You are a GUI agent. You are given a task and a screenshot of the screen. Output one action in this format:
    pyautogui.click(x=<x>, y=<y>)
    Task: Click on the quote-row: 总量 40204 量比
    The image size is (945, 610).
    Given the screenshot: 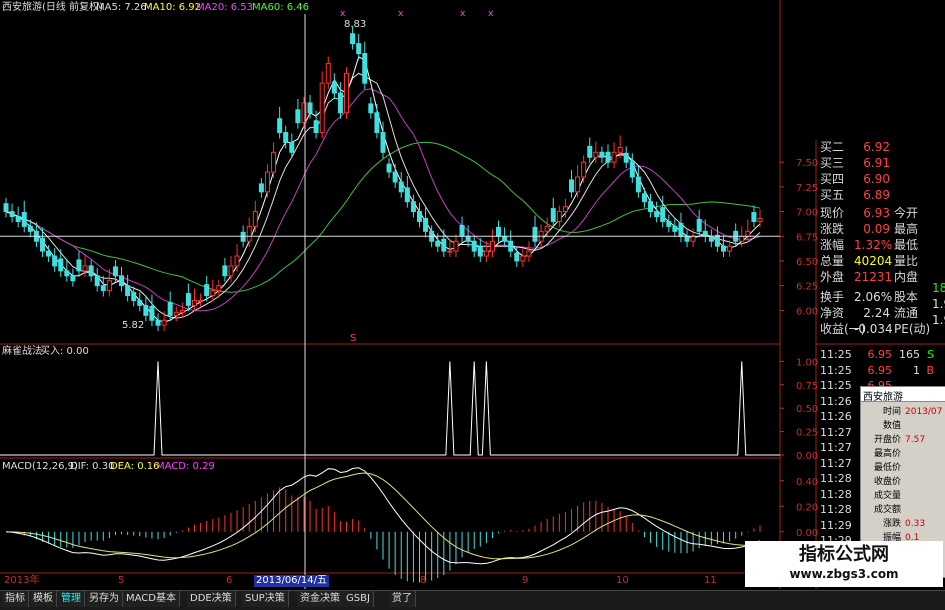 What is the action you would take?
    pyautogui.click(x=869, y=261)
    